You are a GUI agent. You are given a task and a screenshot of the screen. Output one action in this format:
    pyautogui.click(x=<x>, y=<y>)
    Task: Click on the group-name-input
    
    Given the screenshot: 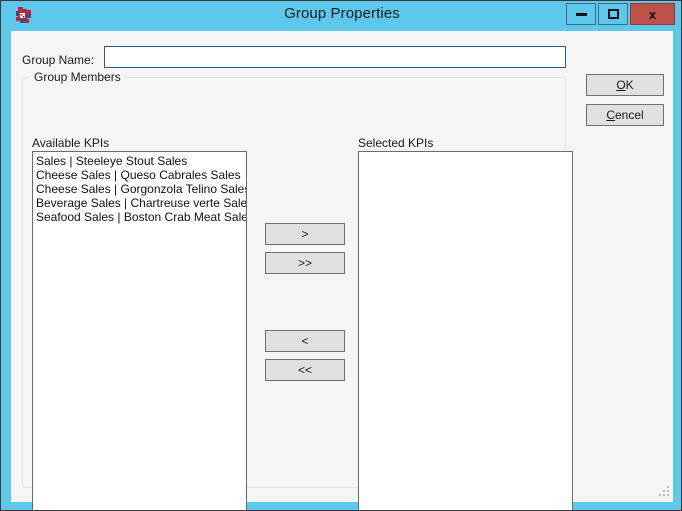 What is the action you would take?
    pyautogui.click(x=335, y=57)
    